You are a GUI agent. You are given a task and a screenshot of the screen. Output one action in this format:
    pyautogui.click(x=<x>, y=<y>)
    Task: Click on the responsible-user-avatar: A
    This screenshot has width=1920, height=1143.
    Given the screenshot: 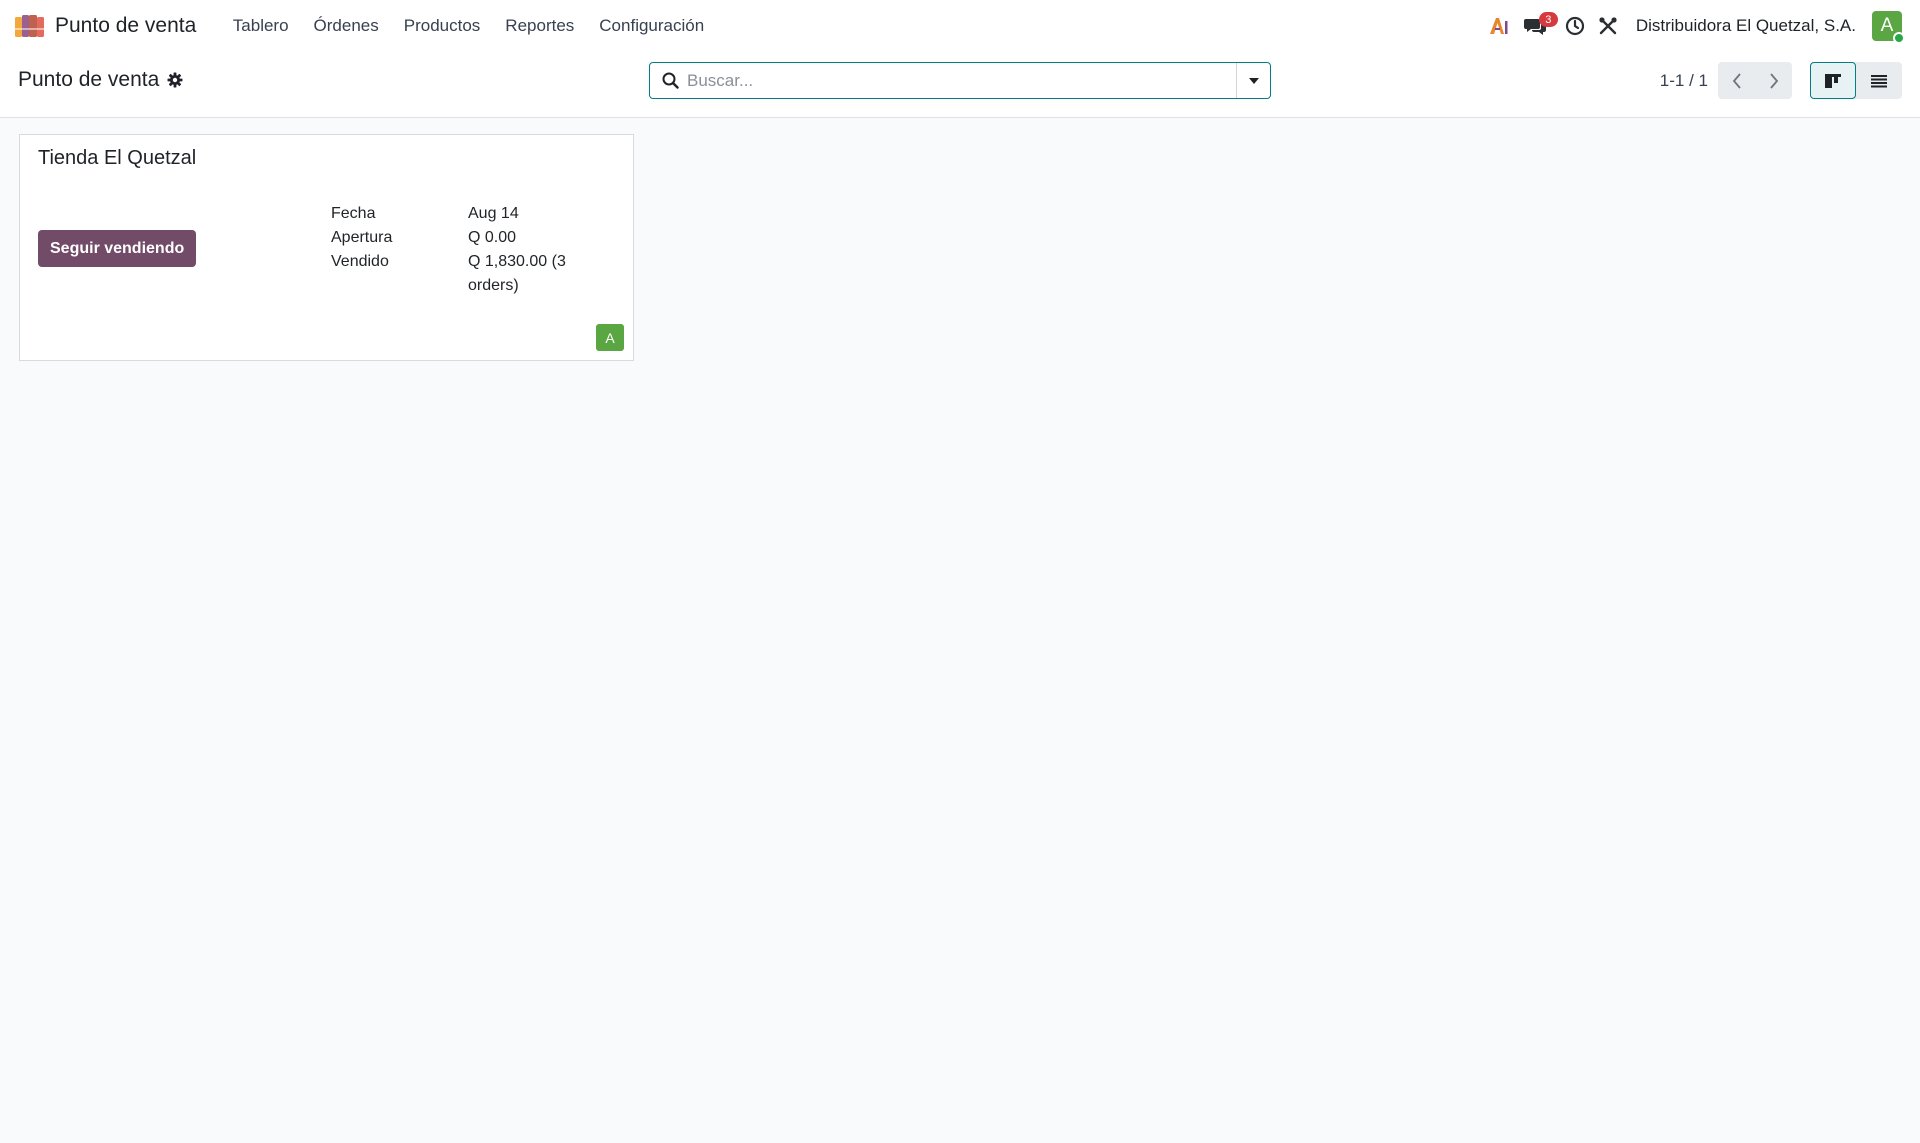 What is the action you would take?
    pyautogui.click(x=610, y=337)
    